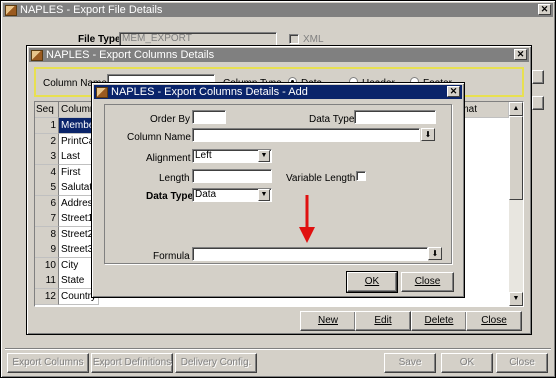  I want to click on formula-lookup-icon: ⬇, so click(435, 253).